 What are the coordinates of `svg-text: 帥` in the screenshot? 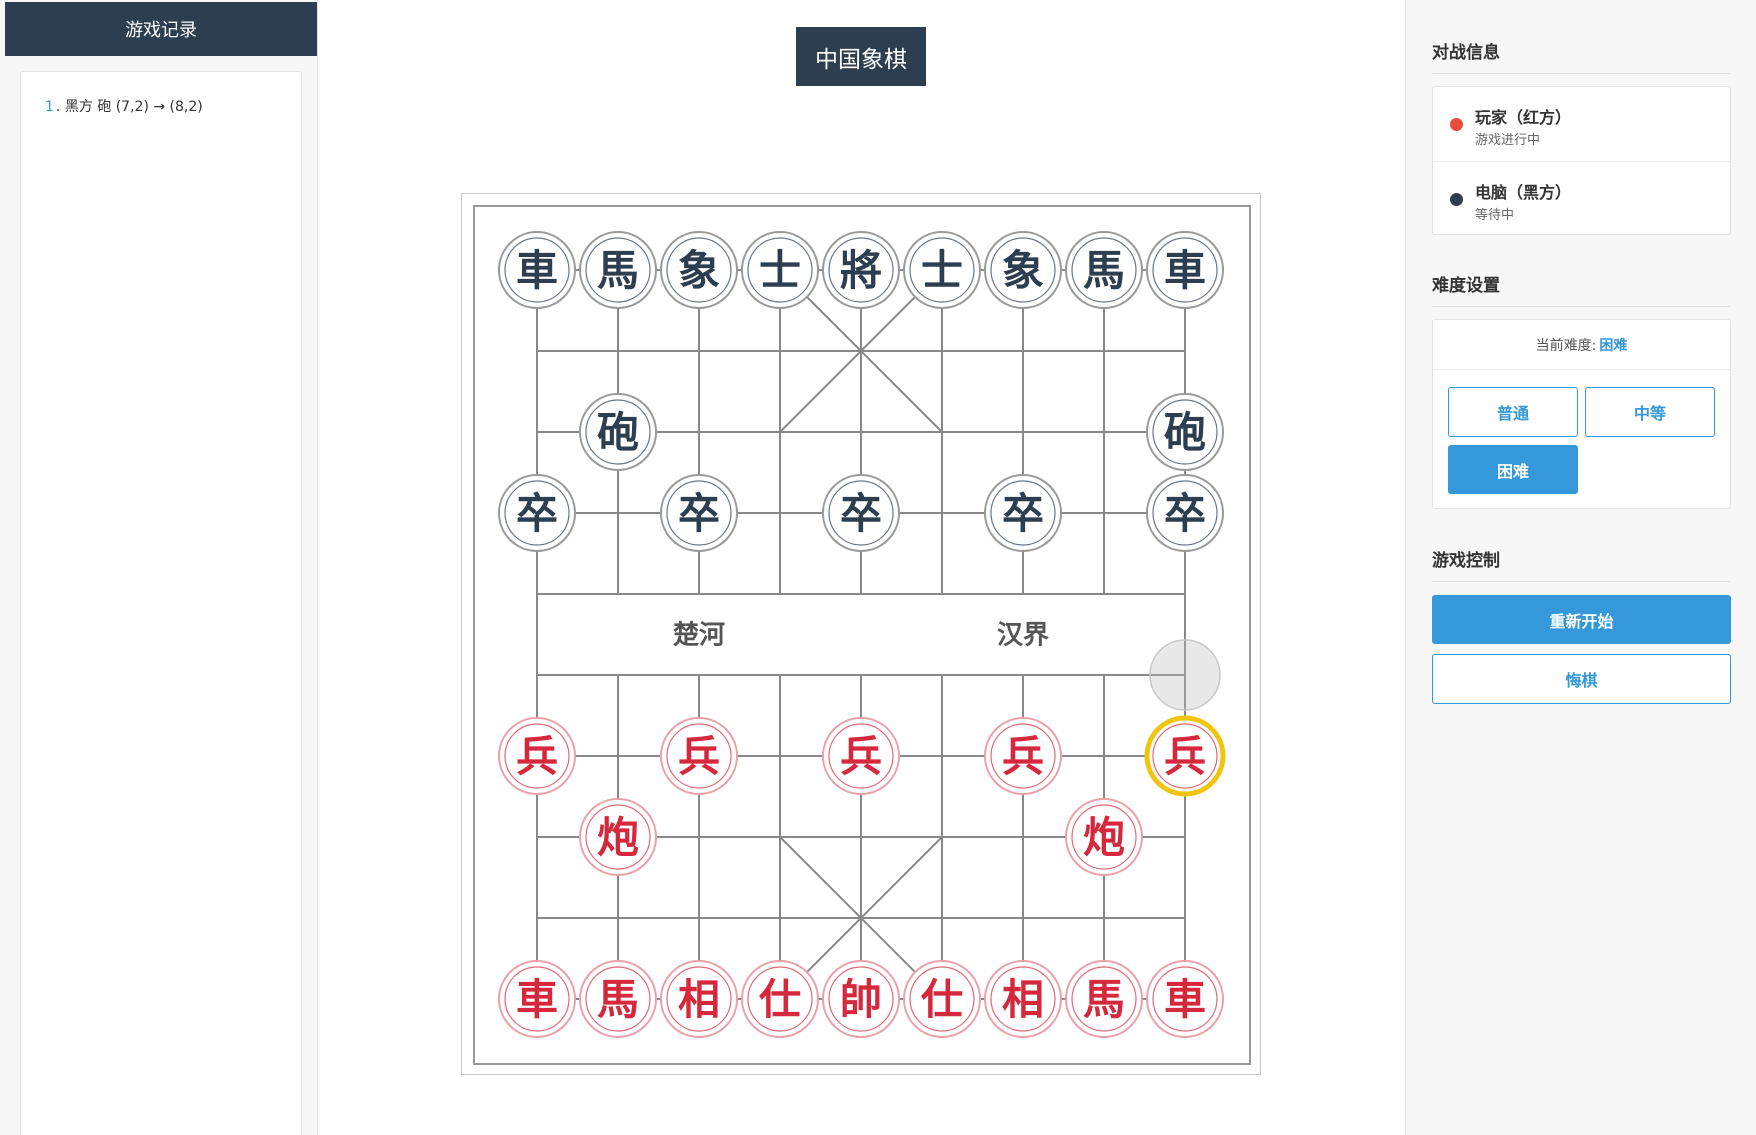 It's located at (861, 999).